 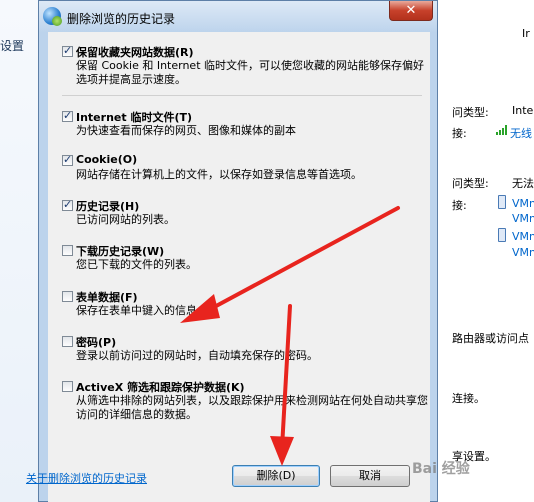 What do you see at coordinates (286, 377) in the screenshot?
I see `annotation-arrow-to-delete` at bounding box center [286, 377].